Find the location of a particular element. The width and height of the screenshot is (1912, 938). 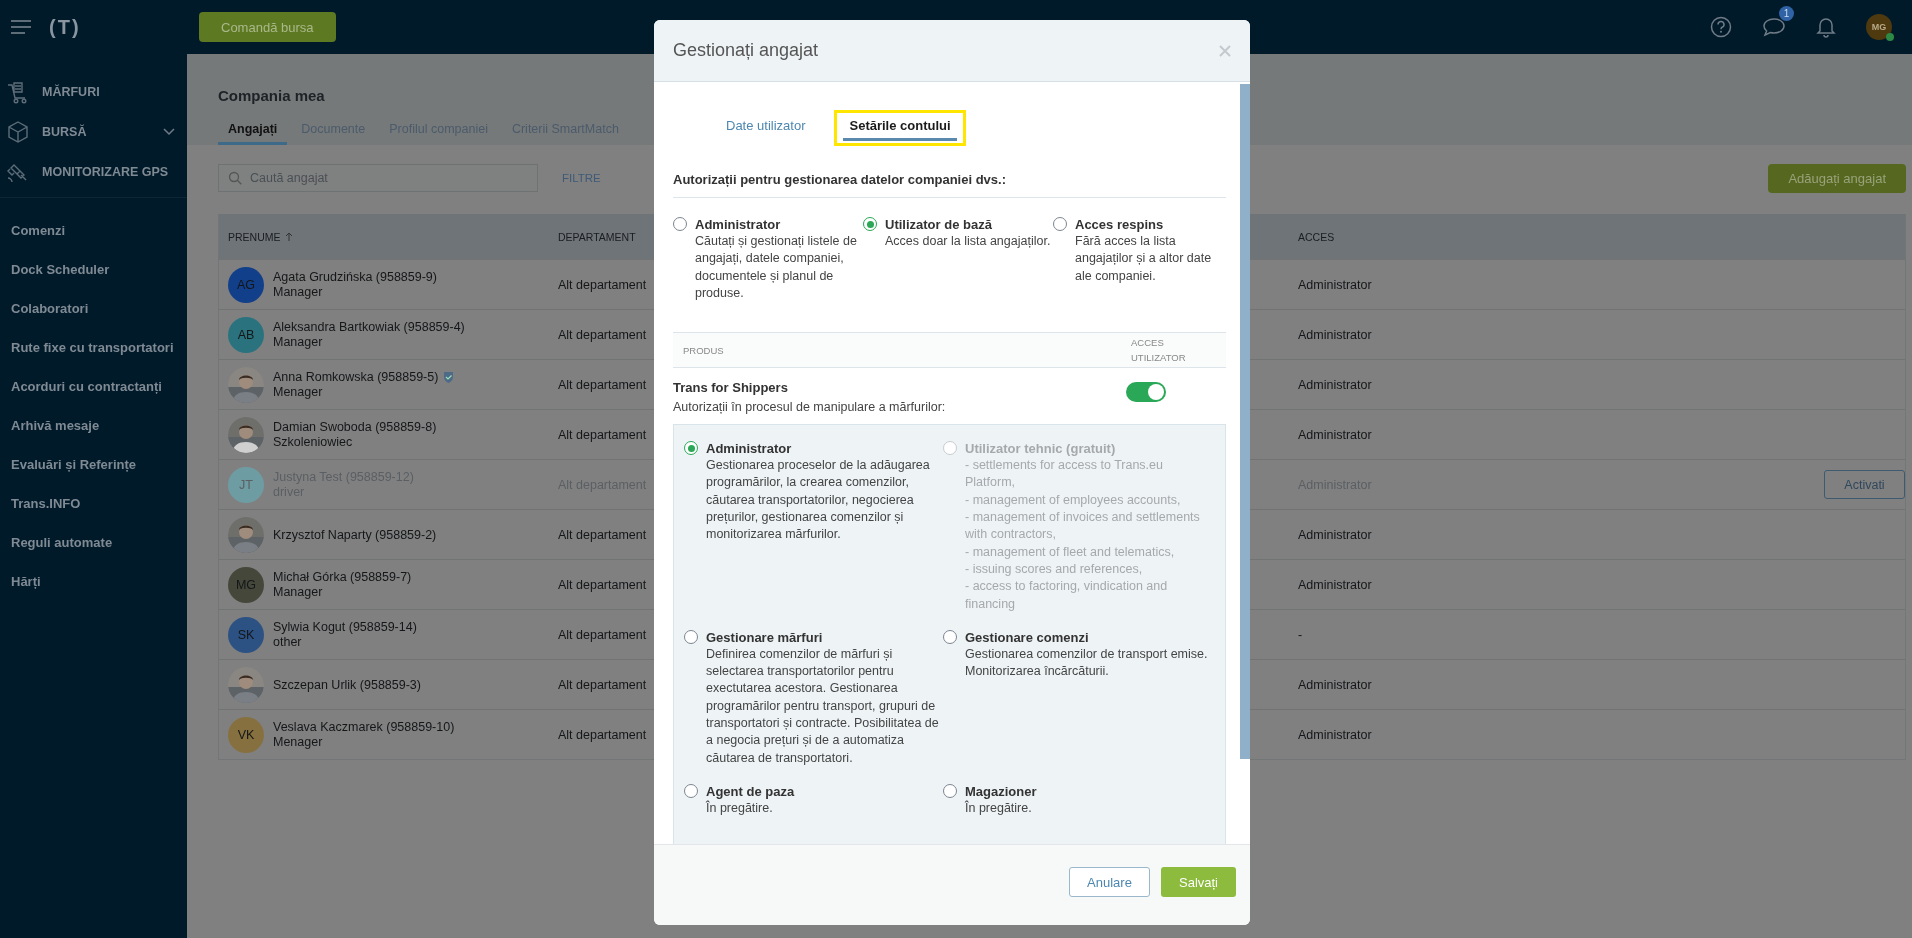

message-count-badge: 1 is located at coordinates (1786, 13).